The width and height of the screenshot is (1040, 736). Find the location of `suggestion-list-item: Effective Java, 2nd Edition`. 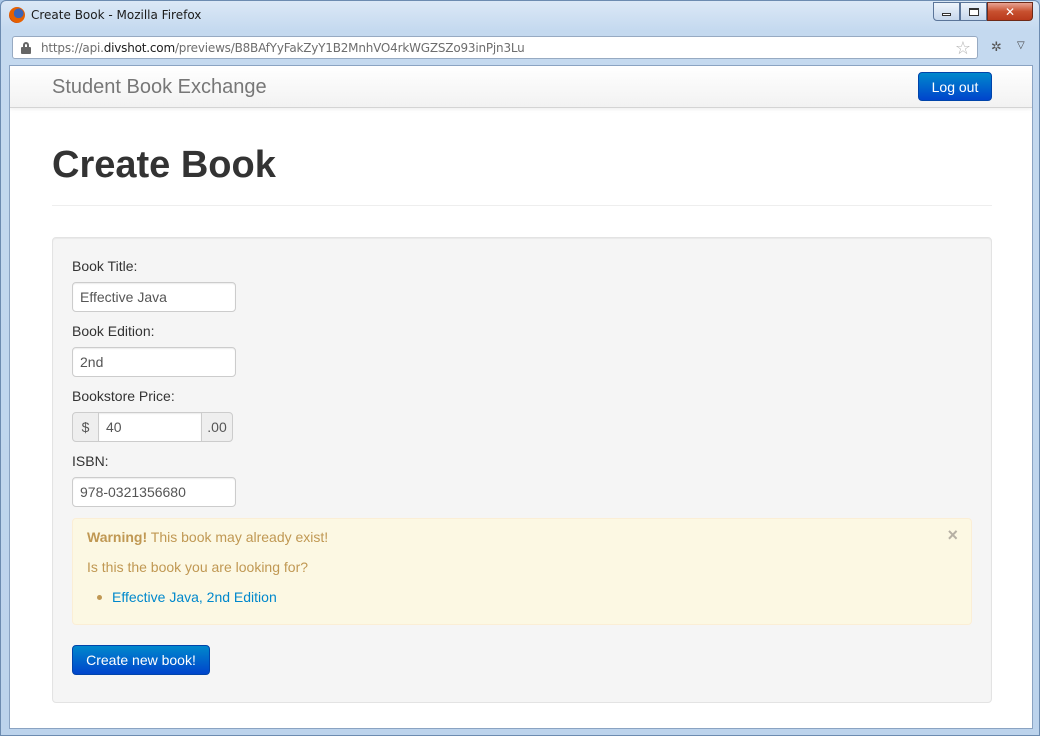

suggestion-list-item: Effective Java, 2nd Edition is located at coordinates (187, 597).